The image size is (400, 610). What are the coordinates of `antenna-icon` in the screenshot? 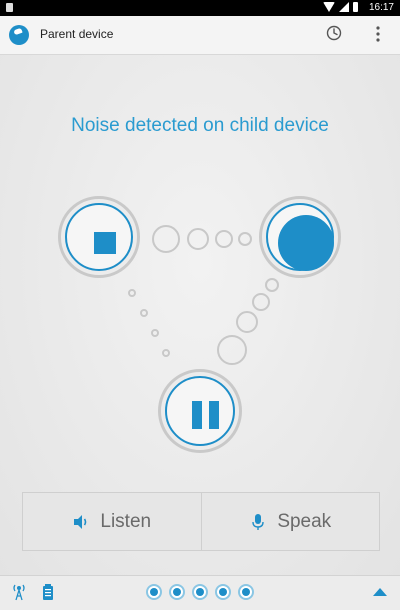 It's located at (19, 592).